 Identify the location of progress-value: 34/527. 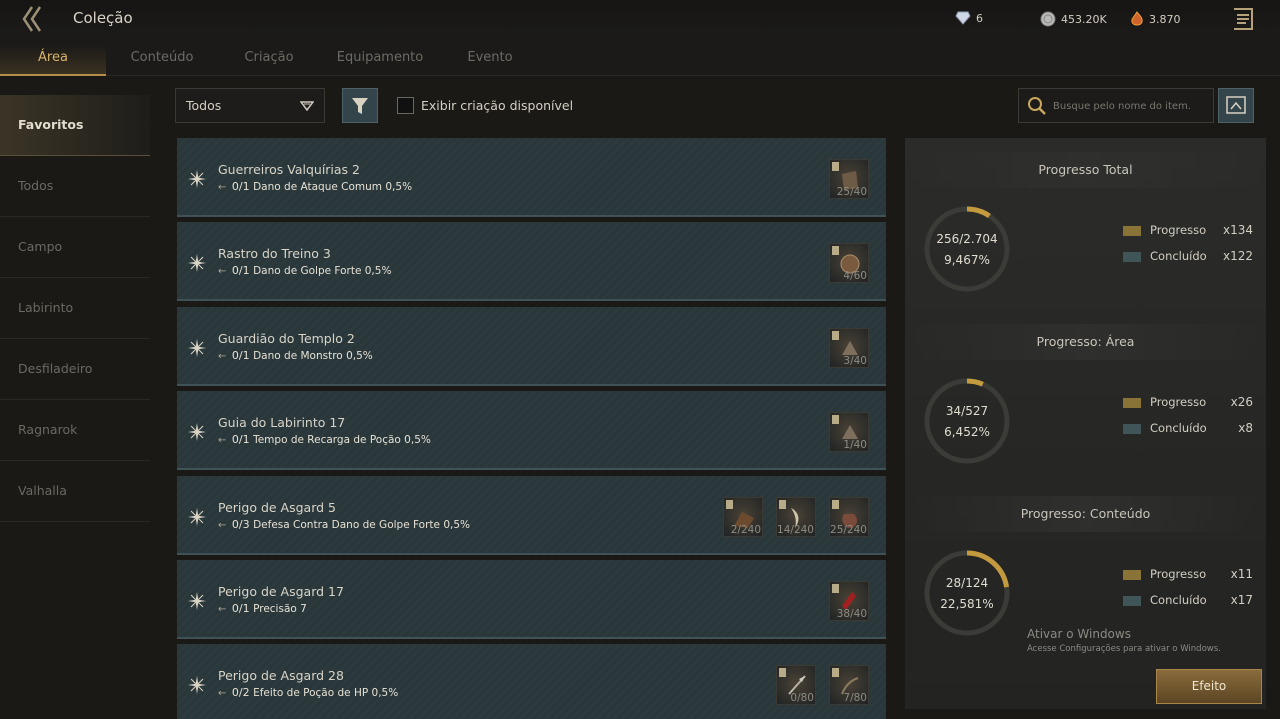
(967, 411).